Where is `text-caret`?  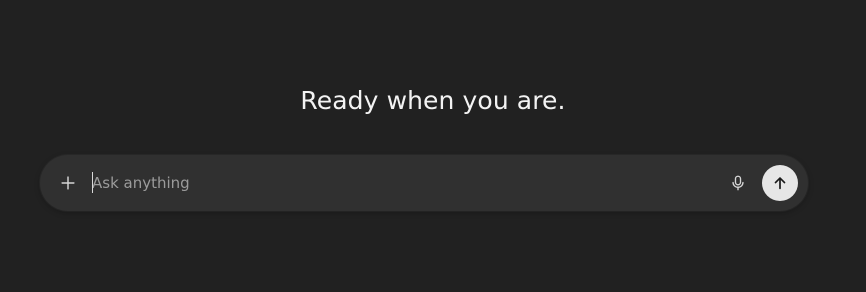 text-caret is located at coordinates (92, 182).